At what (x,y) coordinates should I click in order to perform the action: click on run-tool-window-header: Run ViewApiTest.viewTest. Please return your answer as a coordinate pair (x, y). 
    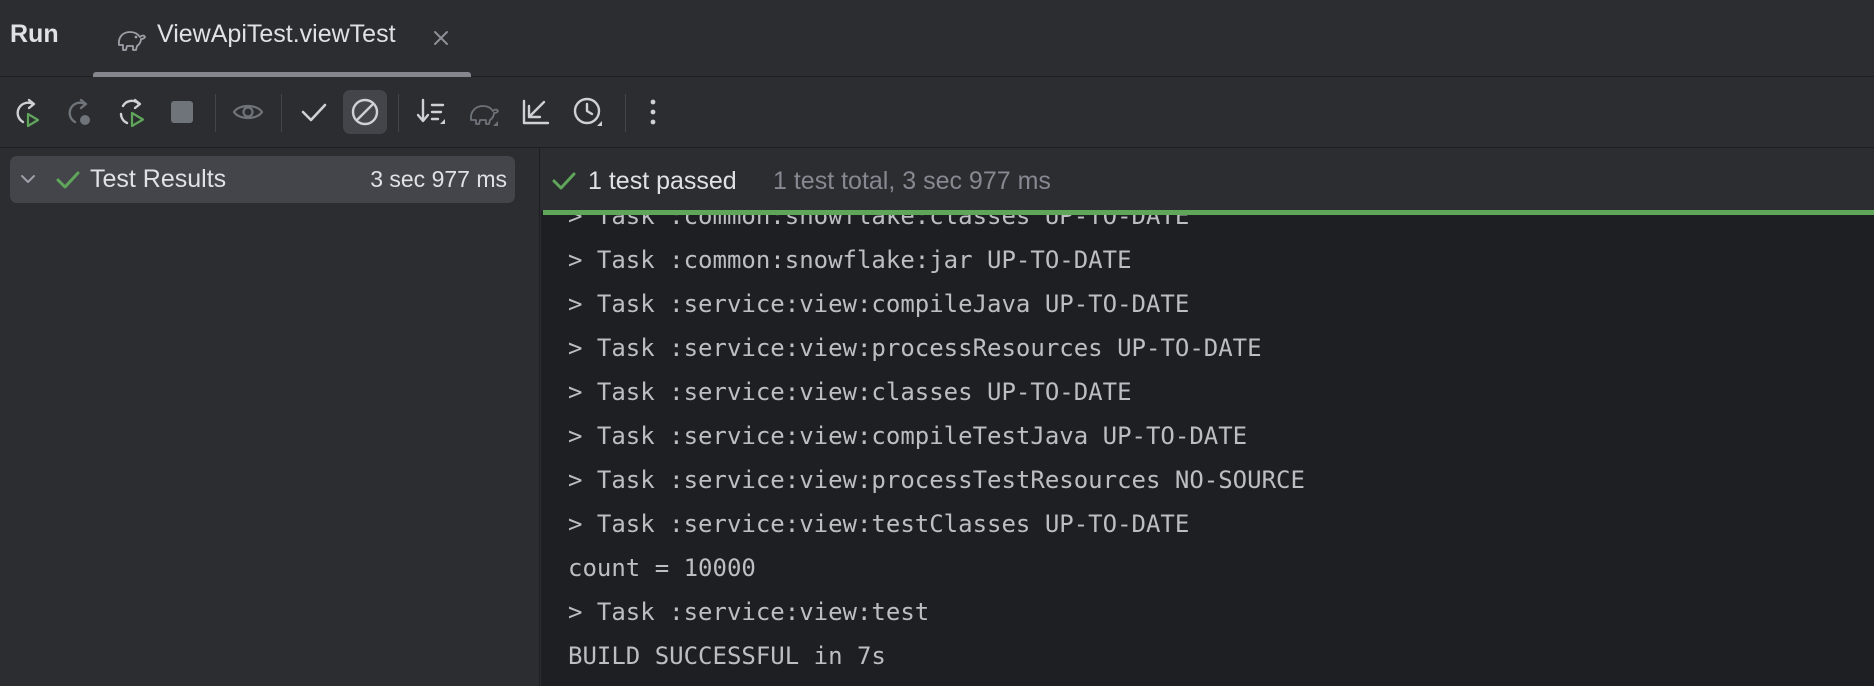
    Looking at the image, I should click on (937, 38).